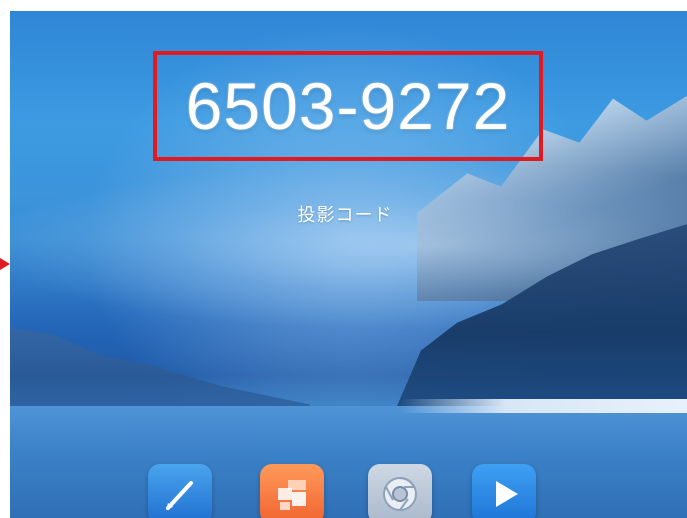 The image size is (687, 518). I want to click on projection-code: 6503-9272, so click(348, 106).